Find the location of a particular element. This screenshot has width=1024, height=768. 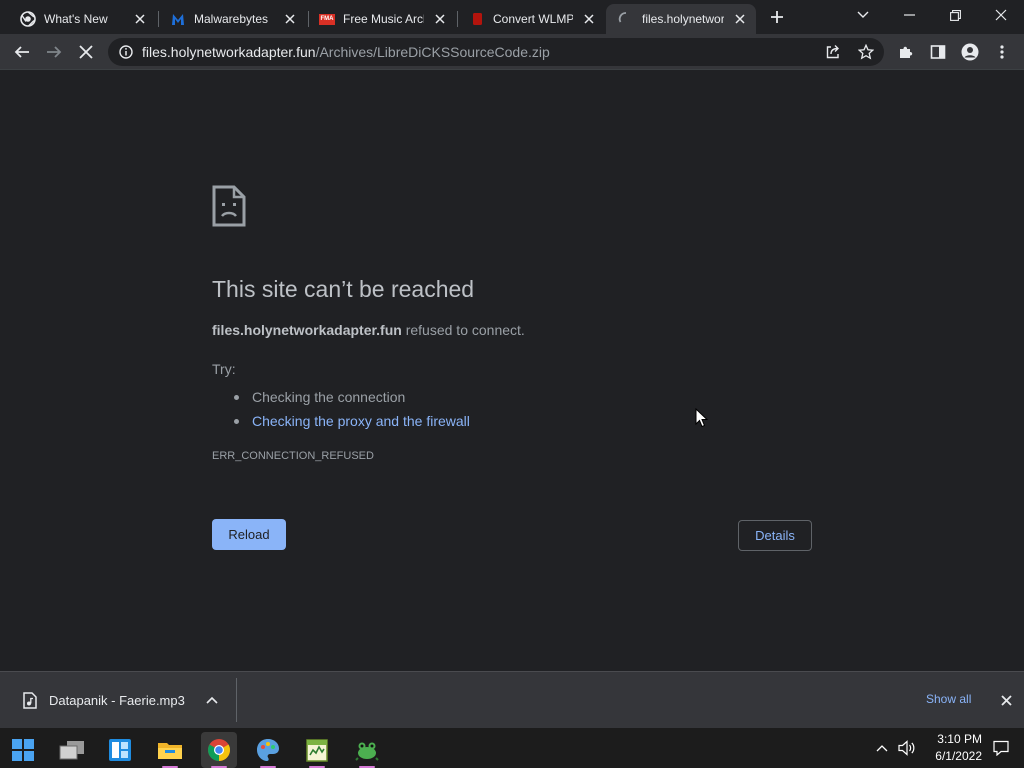

profile-button is located at coordinates (970, 52).